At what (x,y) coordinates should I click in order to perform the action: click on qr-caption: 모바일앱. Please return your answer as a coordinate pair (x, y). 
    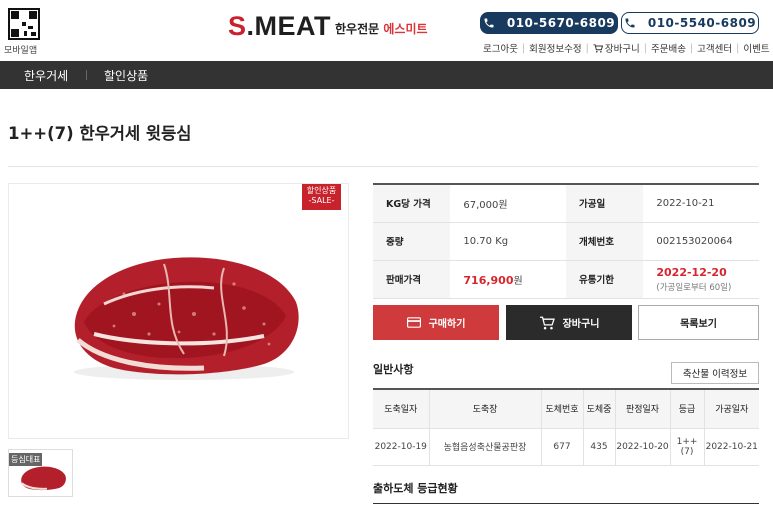
    Looking at the image, I should click on (21, 51).